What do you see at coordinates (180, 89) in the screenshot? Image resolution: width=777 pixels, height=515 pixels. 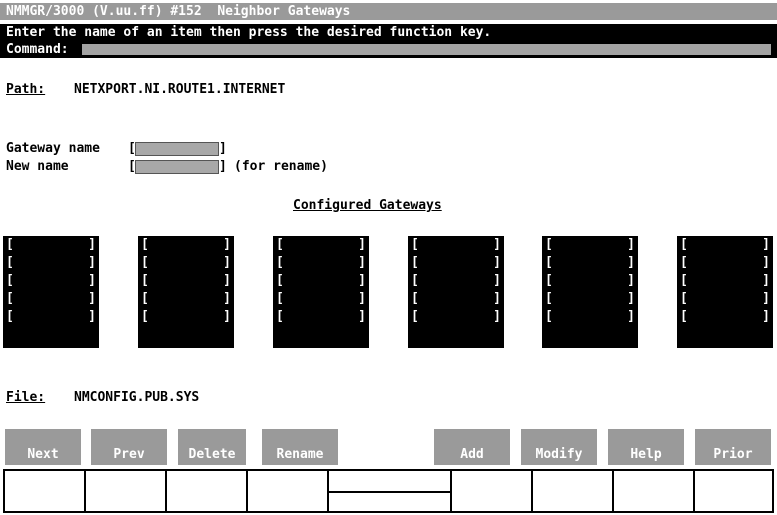 I see `path-value: NETXPORT.NI.ROUTE1.INTERNET` at bounding box center [180, 89].